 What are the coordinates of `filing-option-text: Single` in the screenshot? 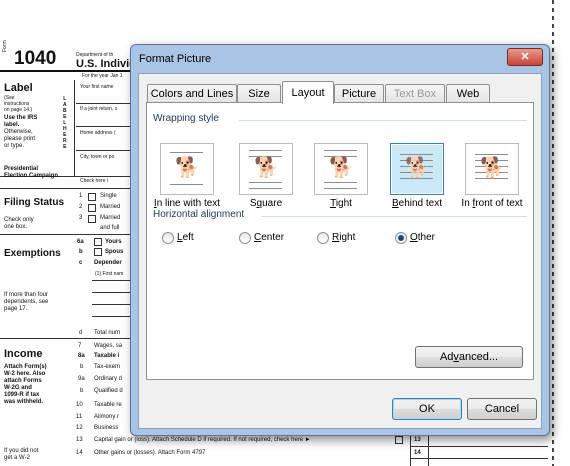 It's located at (108, 196).